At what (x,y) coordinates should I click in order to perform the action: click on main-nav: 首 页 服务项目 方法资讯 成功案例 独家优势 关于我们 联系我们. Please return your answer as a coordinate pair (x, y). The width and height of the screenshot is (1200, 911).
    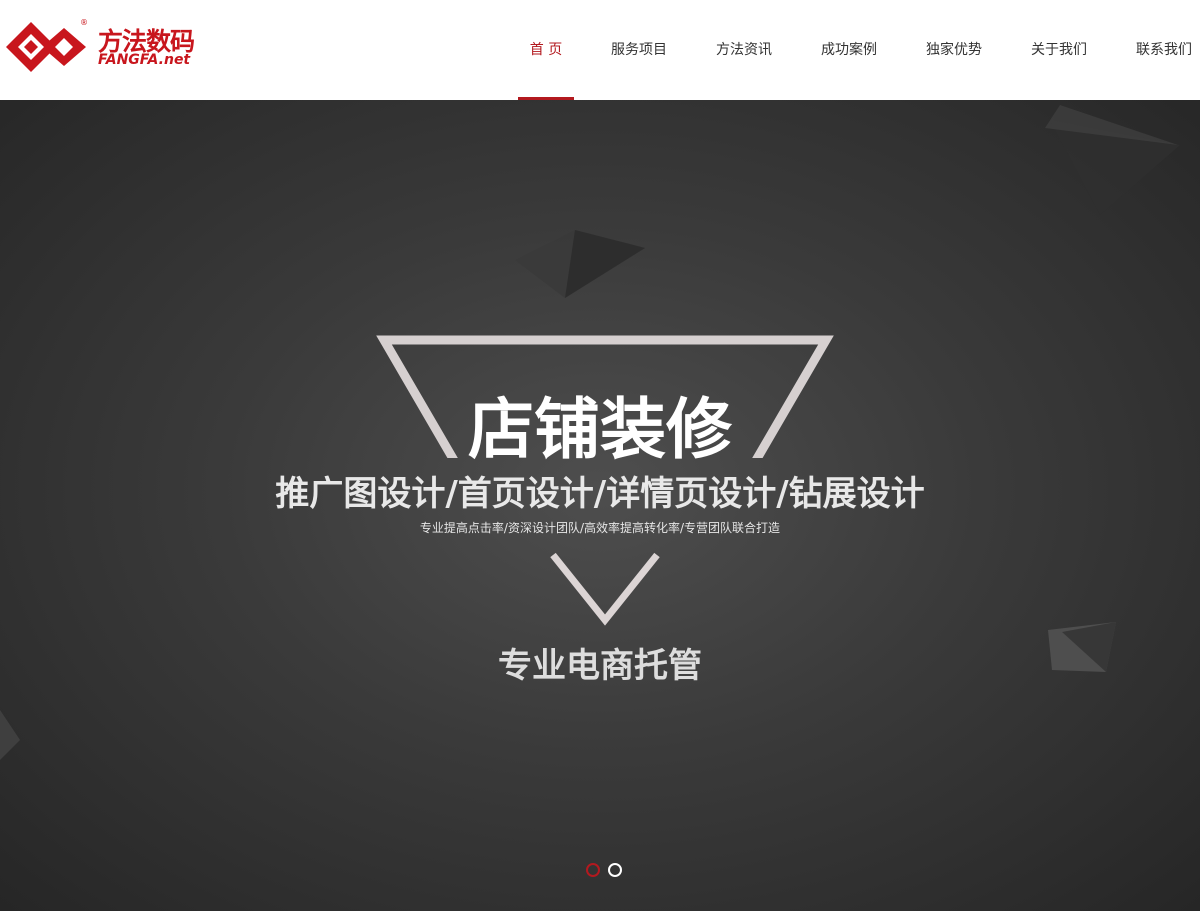
    Looking at the image, I should click on (600, 50).